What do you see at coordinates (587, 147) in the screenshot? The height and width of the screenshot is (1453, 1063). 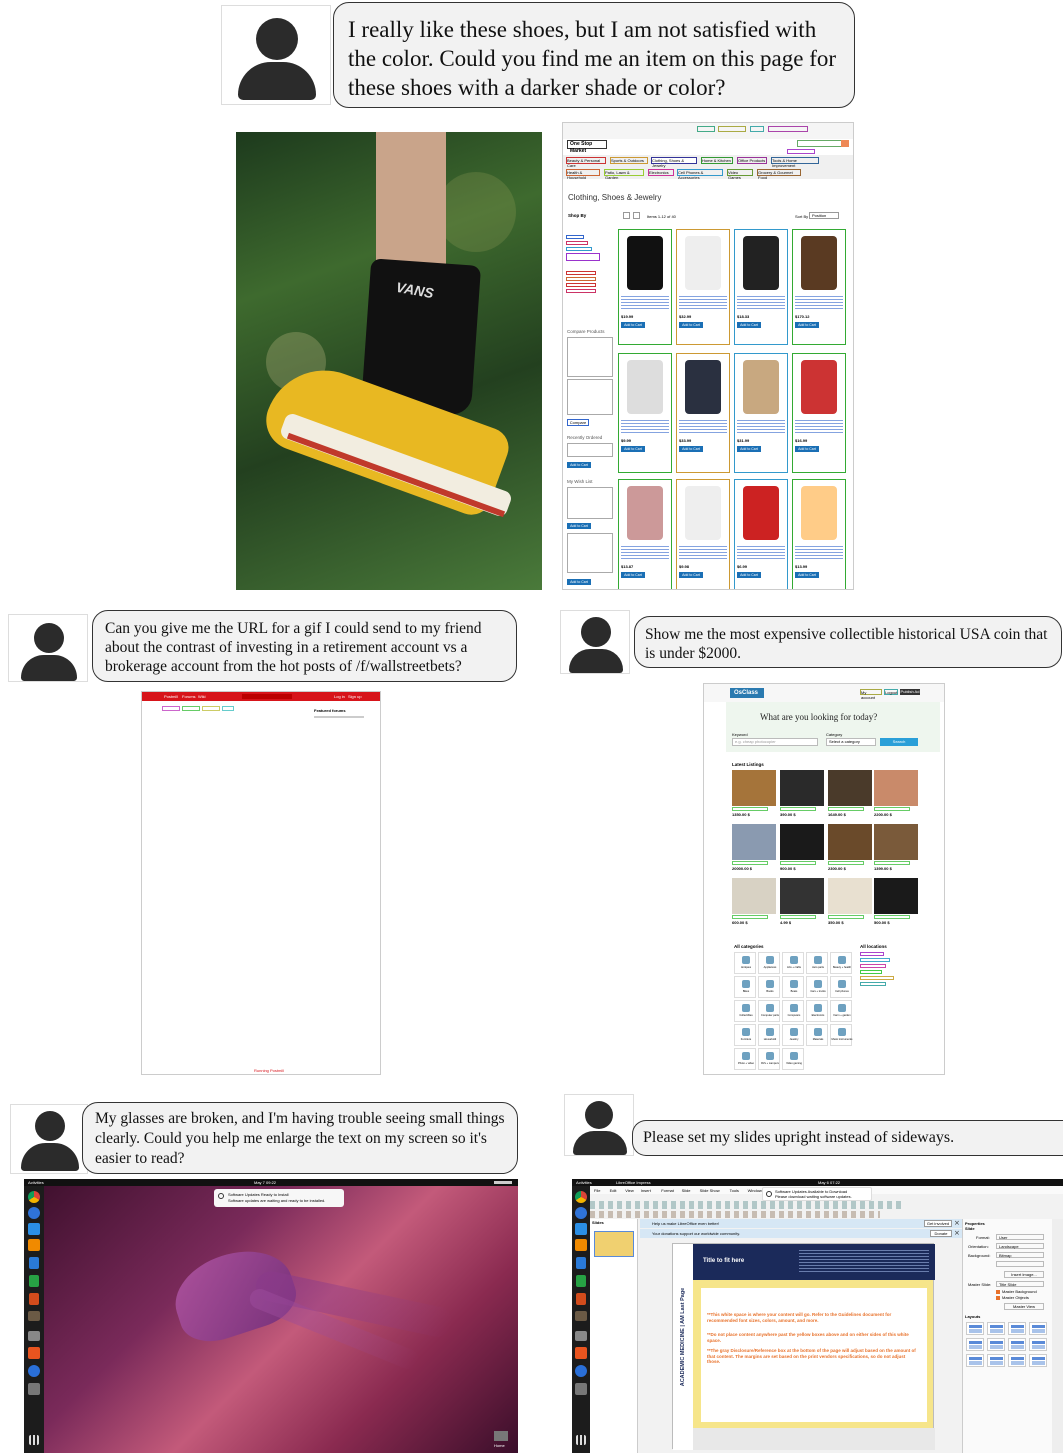 I see `shop-logo: One Stop Market` at bounding box center [587, 147].